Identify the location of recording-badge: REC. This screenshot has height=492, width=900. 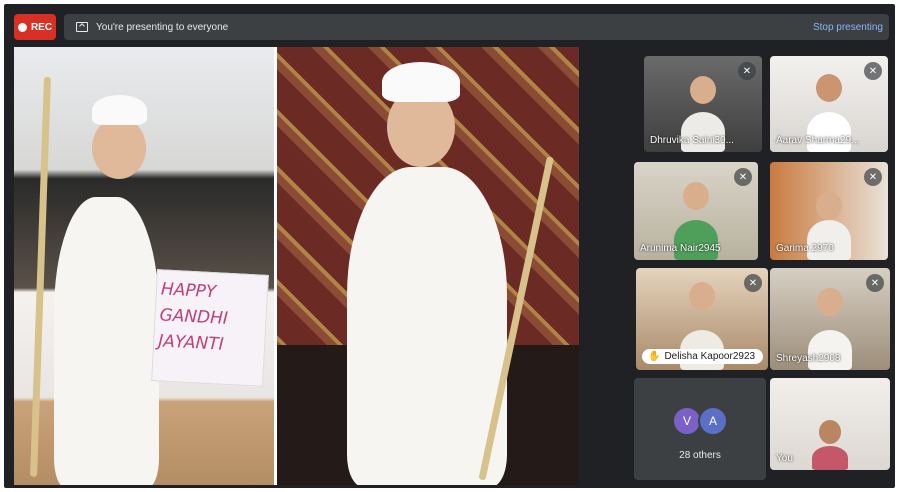
(35, 27).